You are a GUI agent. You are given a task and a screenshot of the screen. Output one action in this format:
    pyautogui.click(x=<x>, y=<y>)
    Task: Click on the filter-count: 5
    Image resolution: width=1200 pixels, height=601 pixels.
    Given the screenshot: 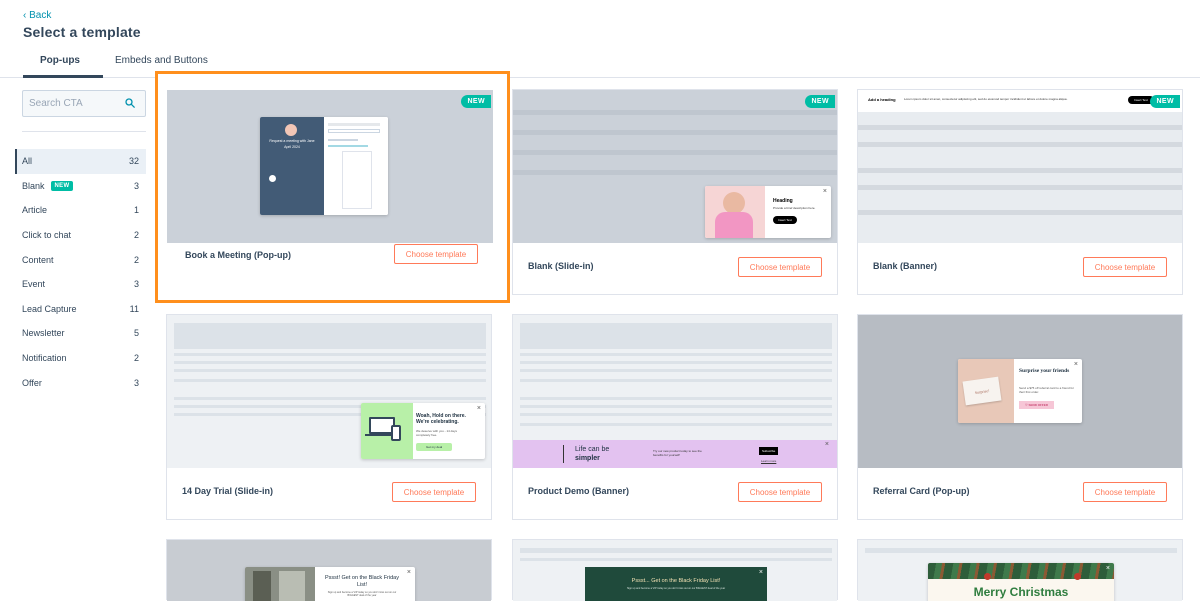 What is the action you would take?
    pyautogui.click(x=136, y=333)
    